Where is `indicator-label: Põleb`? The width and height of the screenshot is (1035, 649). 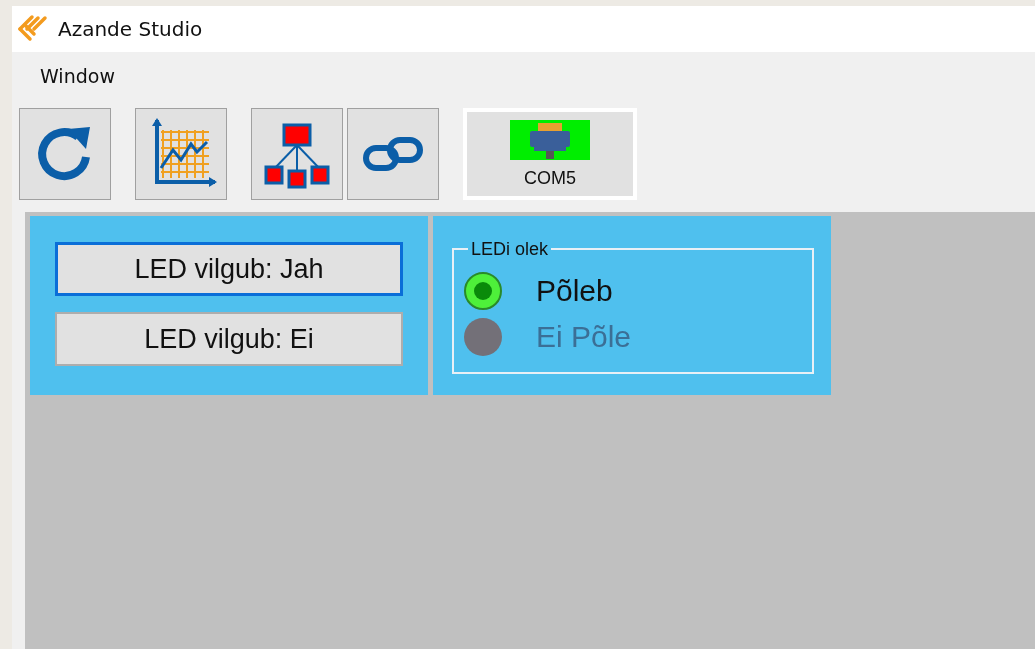 indicator-label: Põleb is located at coordinates (574, 291).